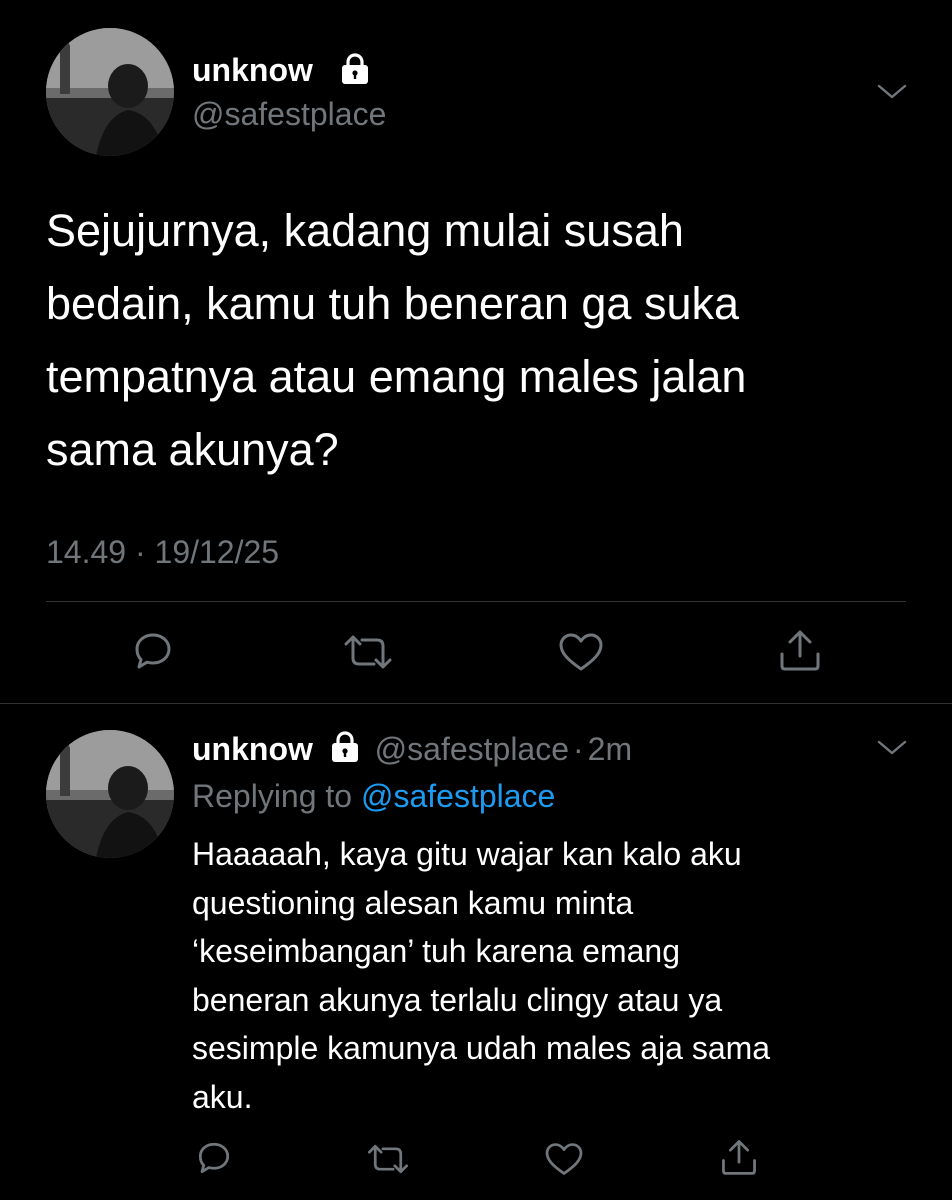  Describe the element at coordinates (481, 1048) in the screenshot. I see `reply-text-line: sesimple kamunya udah males aja sama` at that location.